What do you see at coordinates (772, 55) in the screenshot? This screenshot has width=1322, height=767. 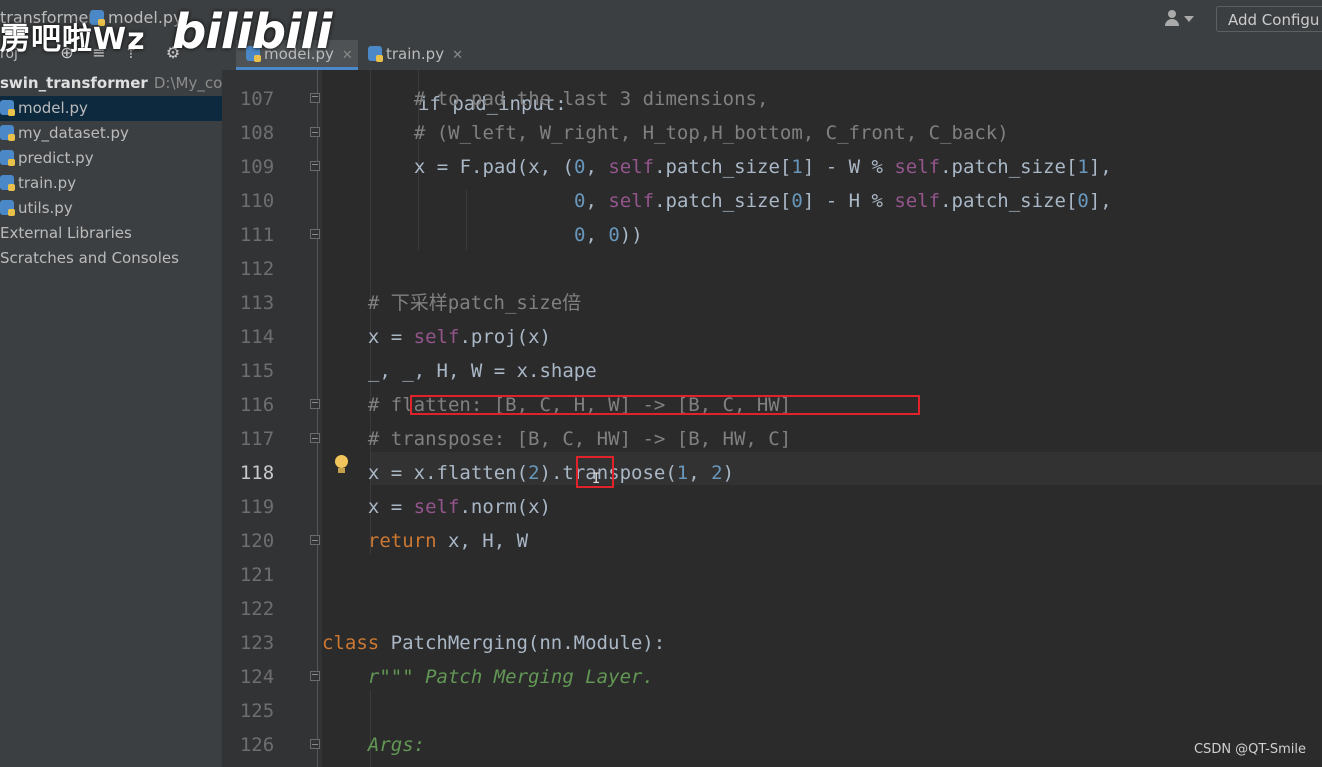 I see `editor-tabs: model.py ✕ train.py ✕` at bounding box center [772, 55].